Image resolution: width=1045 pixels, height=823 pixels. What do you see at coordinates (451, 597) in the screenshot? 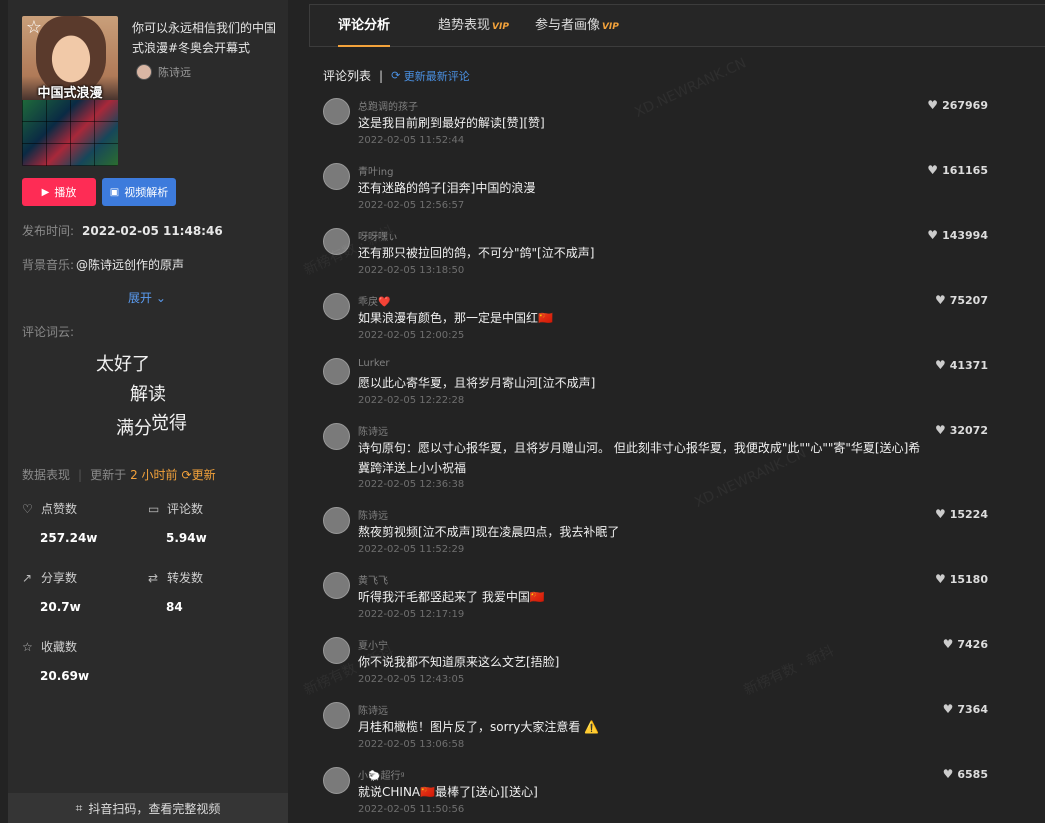
I see `comment-text: 听得我汗毛都竖起来了 我爱中国🇨🇳` at bounding box center [451, 597].